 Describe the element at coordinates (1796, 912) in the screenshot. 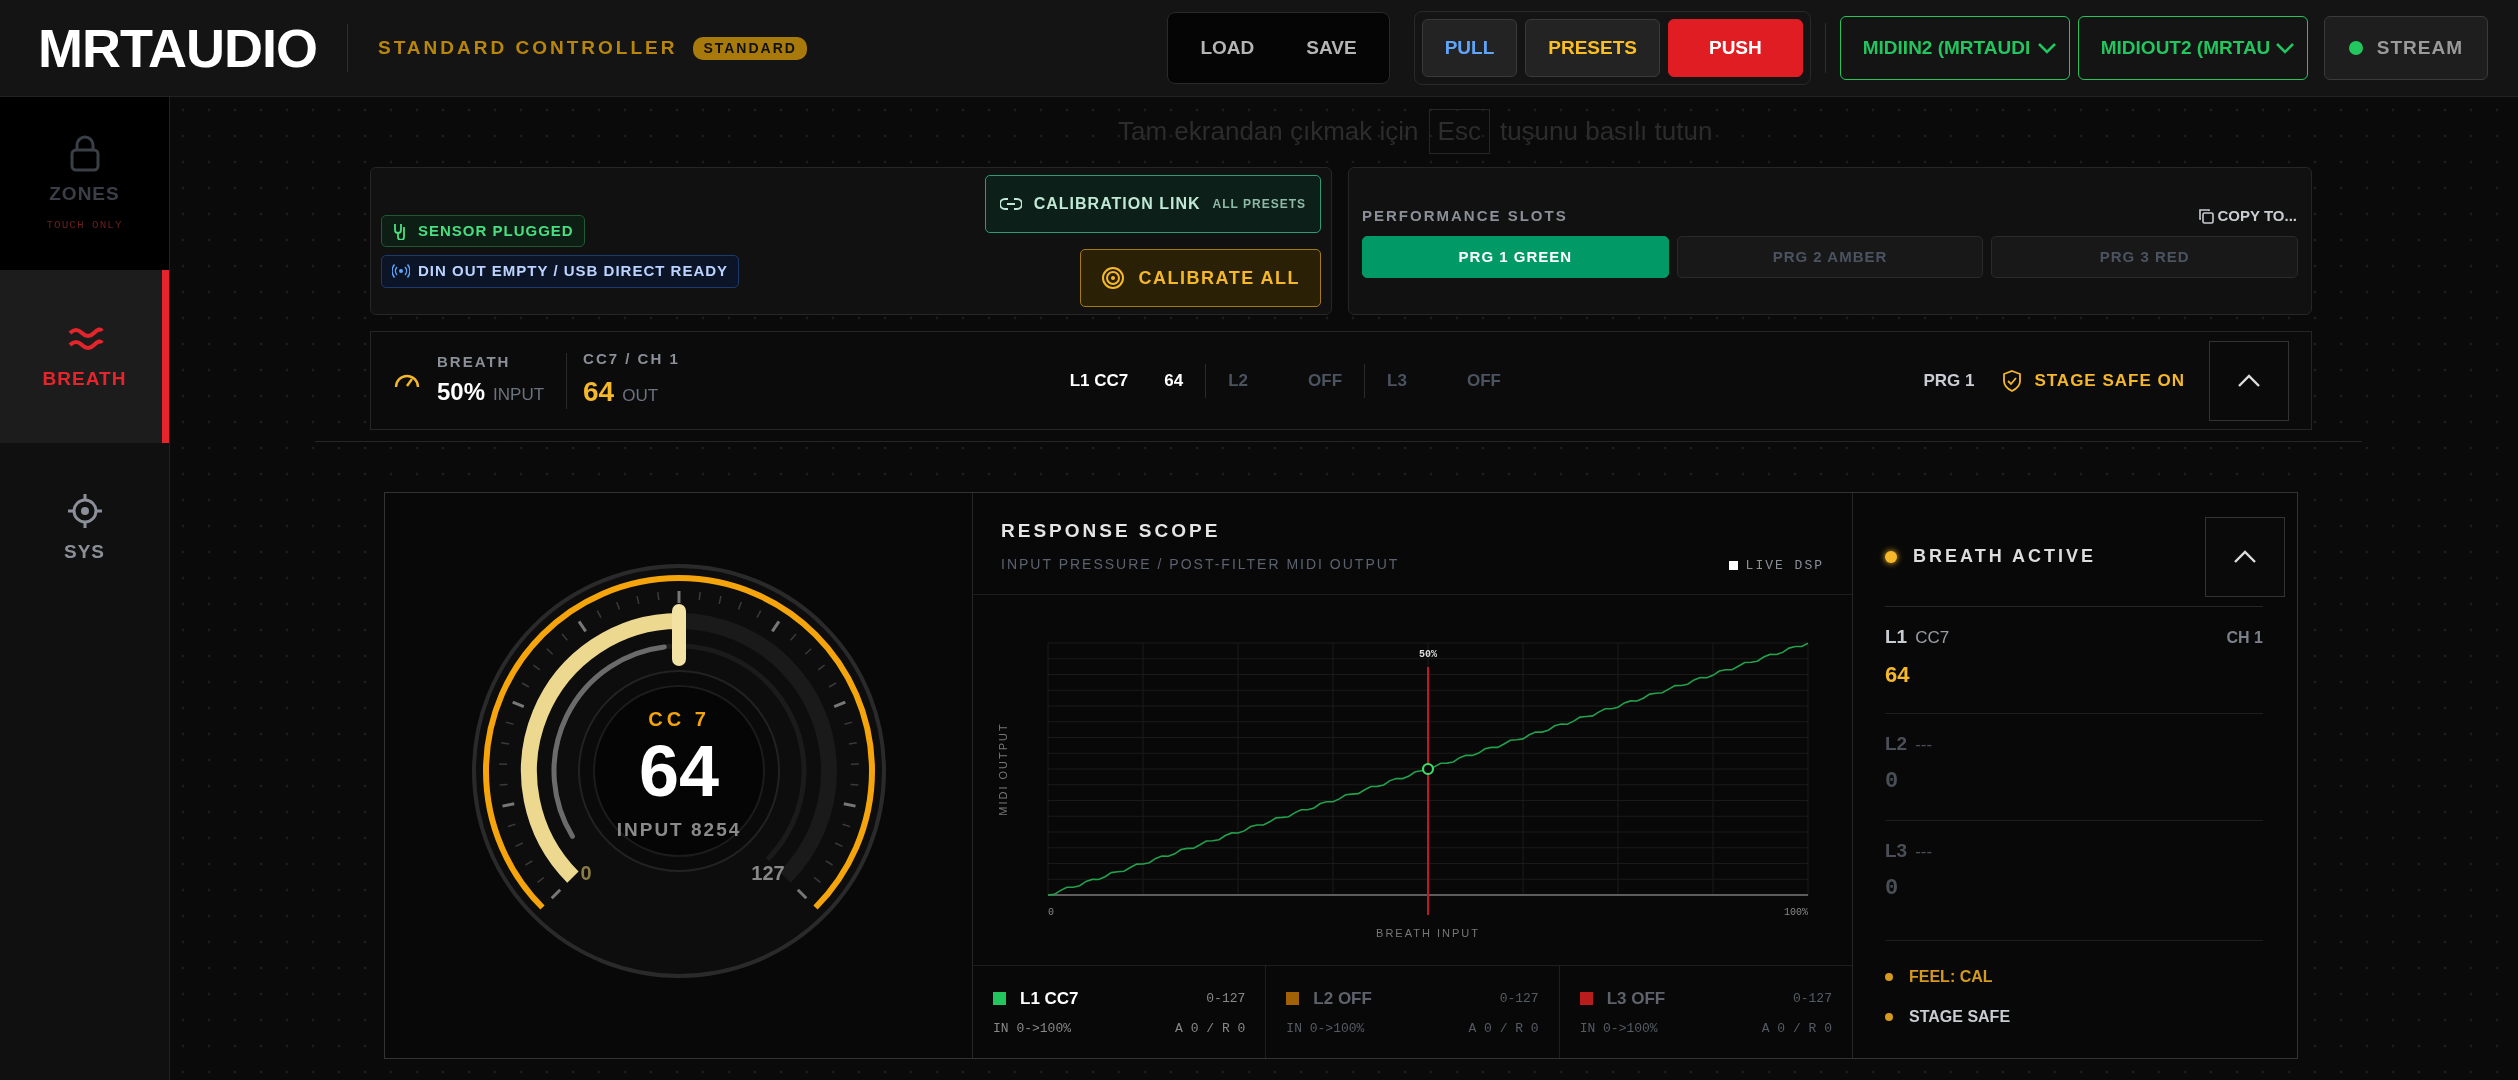

I see `x-tick-label: 100%` at that location.